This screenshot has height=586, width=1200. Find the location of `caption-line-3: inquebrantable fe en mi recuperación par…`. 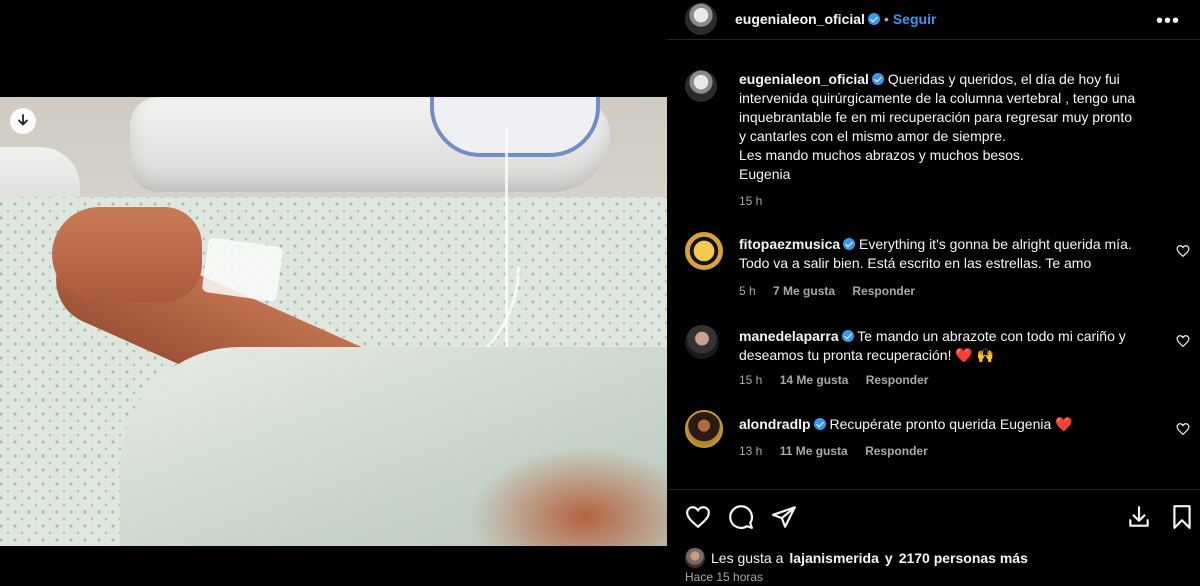

caption-line-3: inquebrantable fe en mi recuperación par… is located at coordinates (936, 117).